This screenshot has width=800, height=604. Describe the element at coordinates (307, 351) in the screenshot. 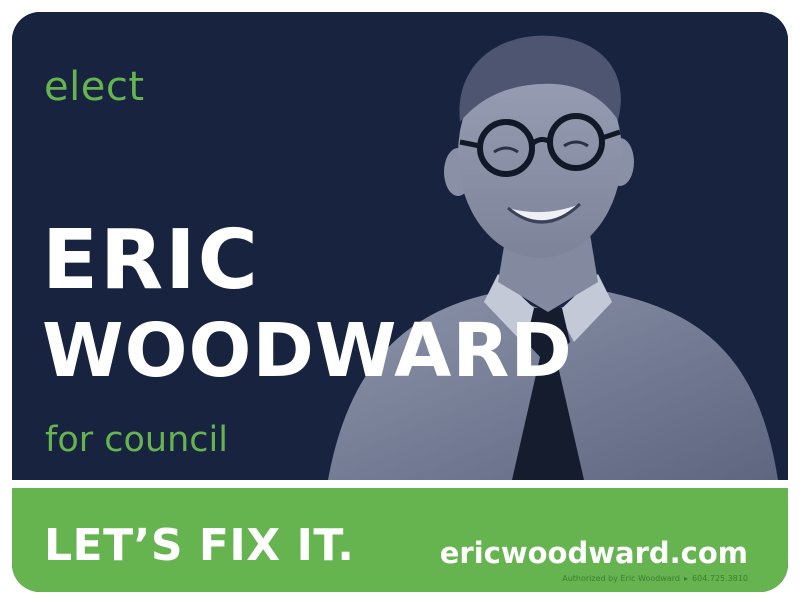

I see `candidate-last-name: WOODWARD` at that location.